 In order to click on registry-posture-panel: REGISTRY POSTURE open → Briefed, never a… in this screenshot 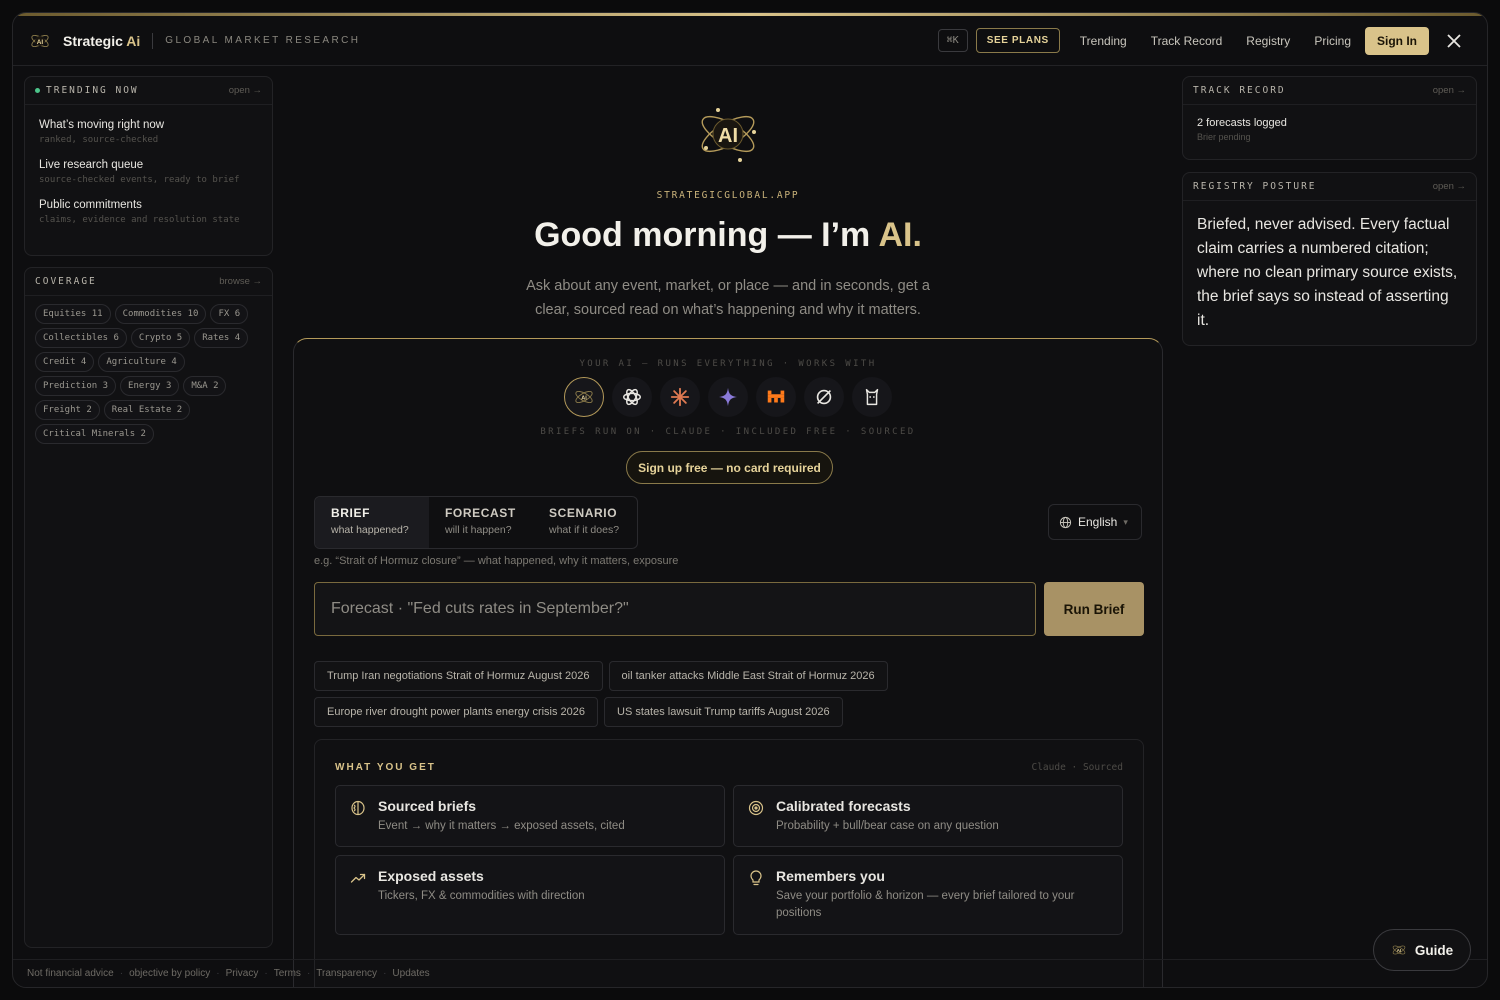, I will do `click(1329, 259)`.